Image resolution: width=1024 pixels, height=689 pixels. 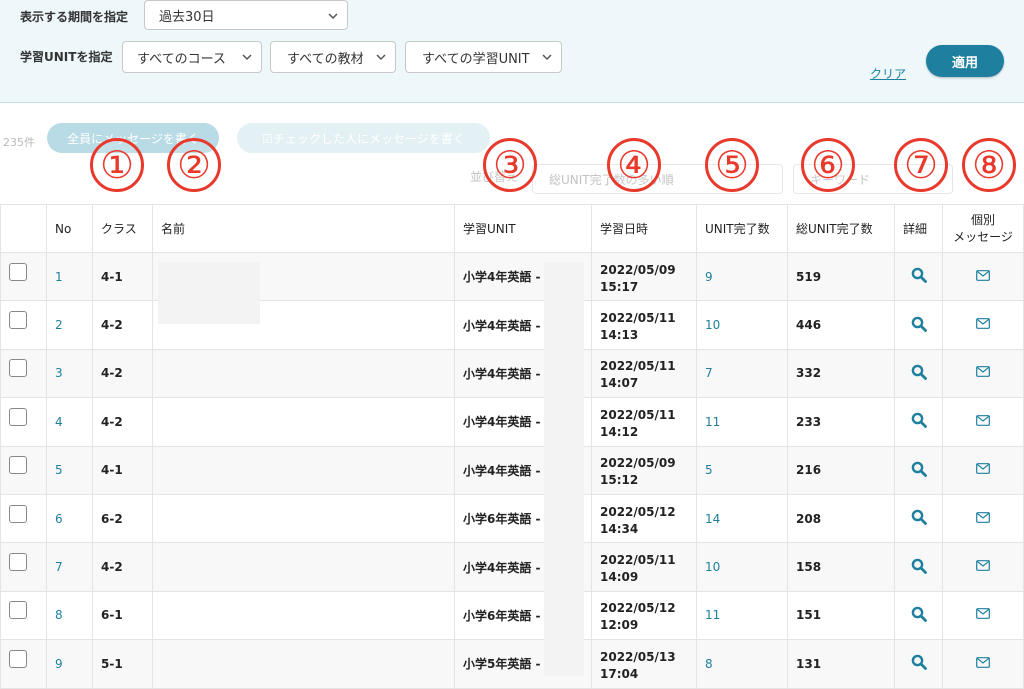 I want to click on row-no-link: 2, so click(x=69, y=325).